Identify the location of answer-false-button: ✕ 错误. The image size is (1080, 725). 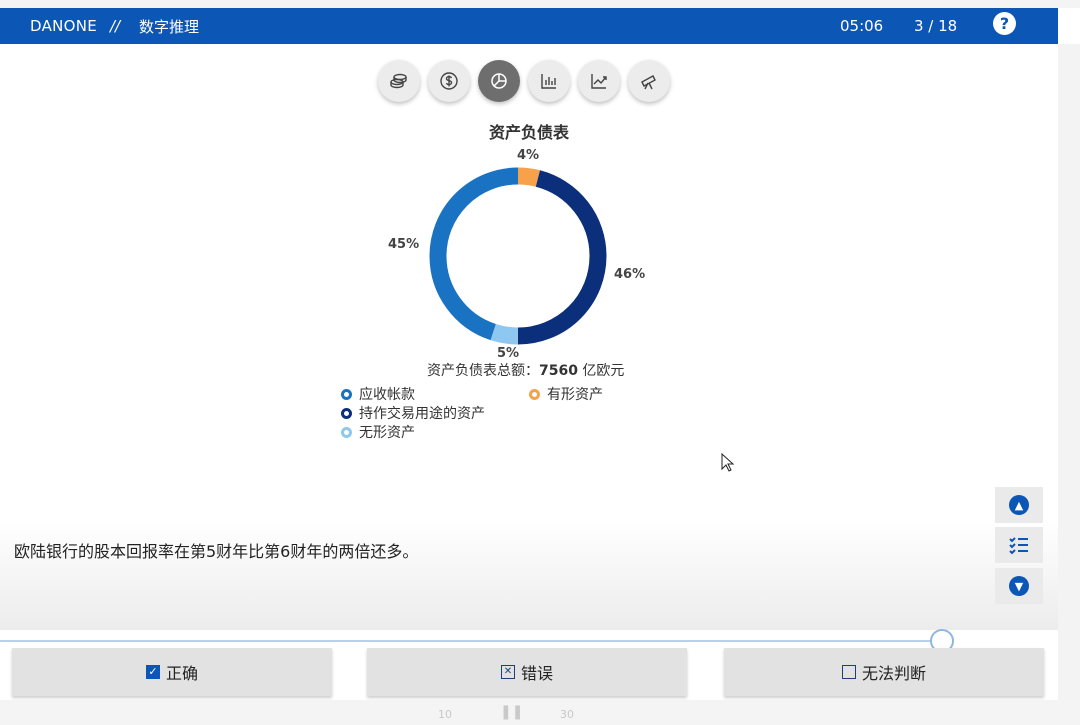
(527, 672).